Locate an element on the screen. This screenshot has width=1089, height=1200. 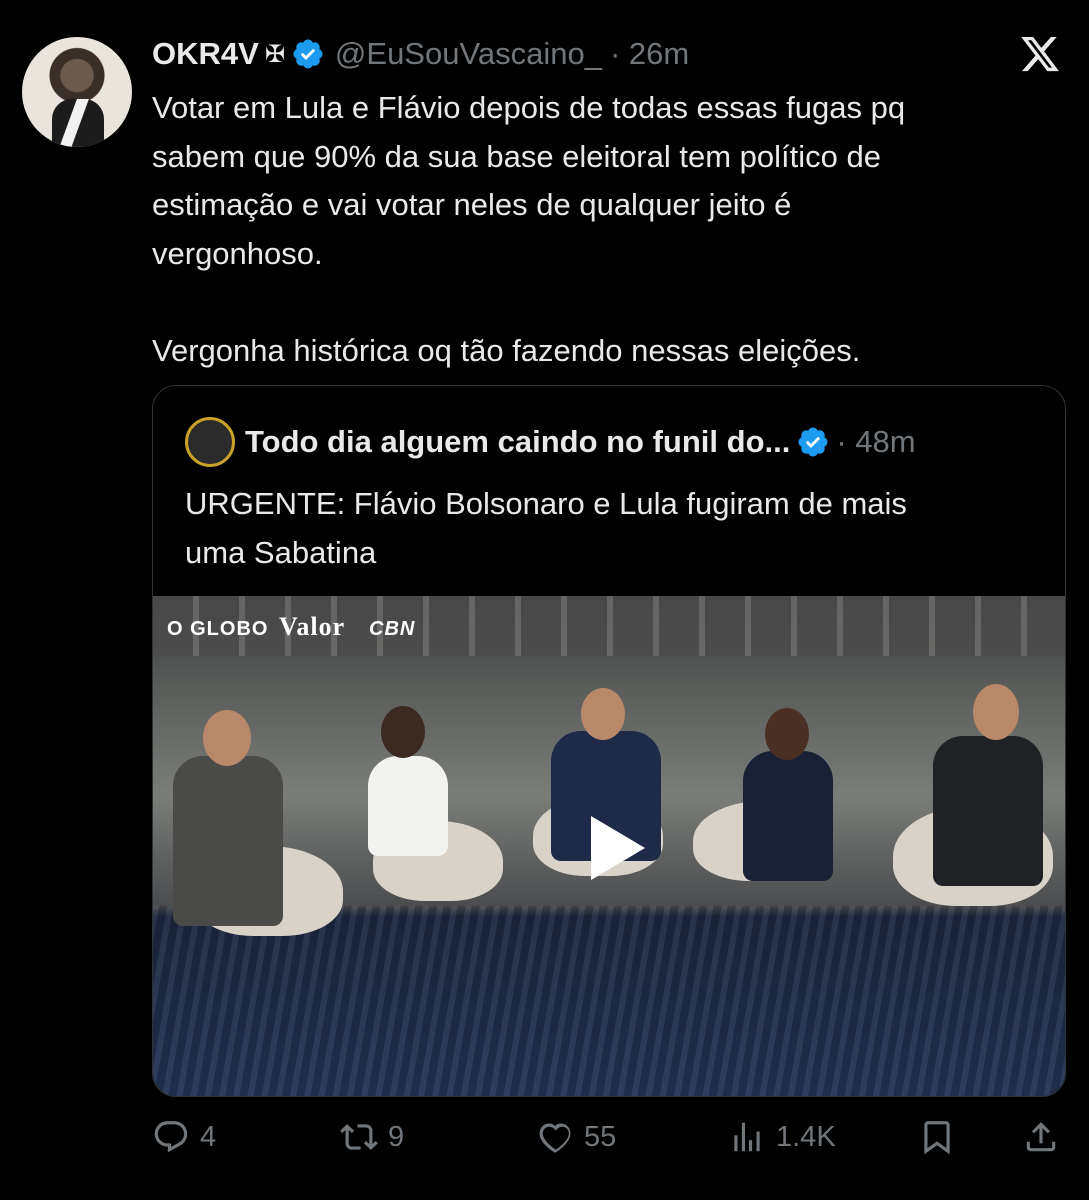
share-button is located at coordinates (1041, 1137).